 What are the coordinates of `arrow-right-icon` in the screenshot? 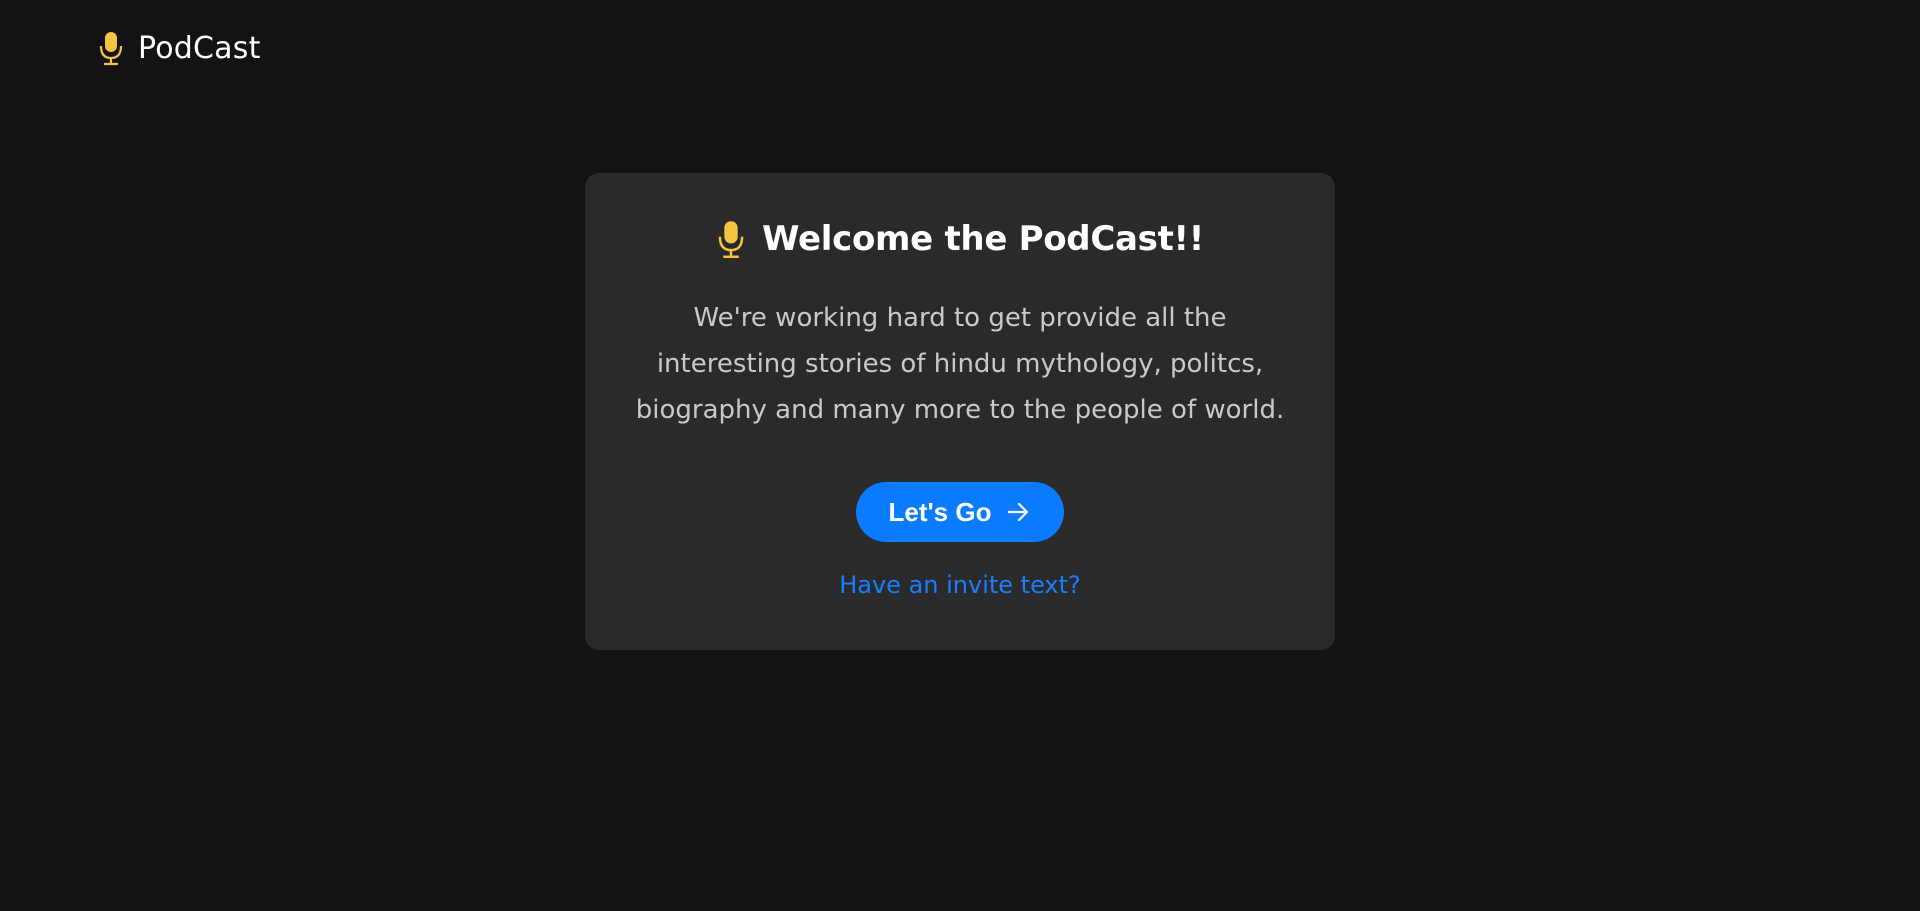 It's located at (1018, 512).